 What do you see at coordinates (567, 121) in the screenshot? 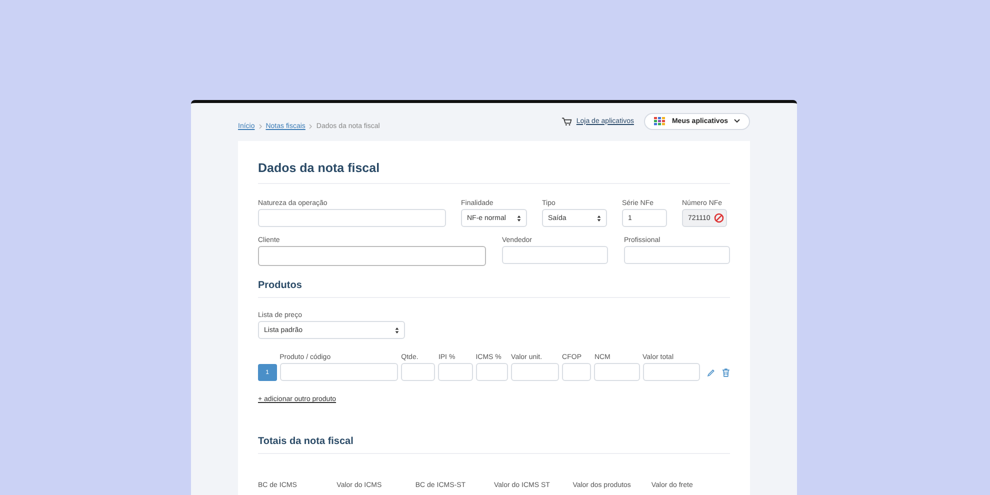
I see `cart-icon` at bounding box center [567, 121].